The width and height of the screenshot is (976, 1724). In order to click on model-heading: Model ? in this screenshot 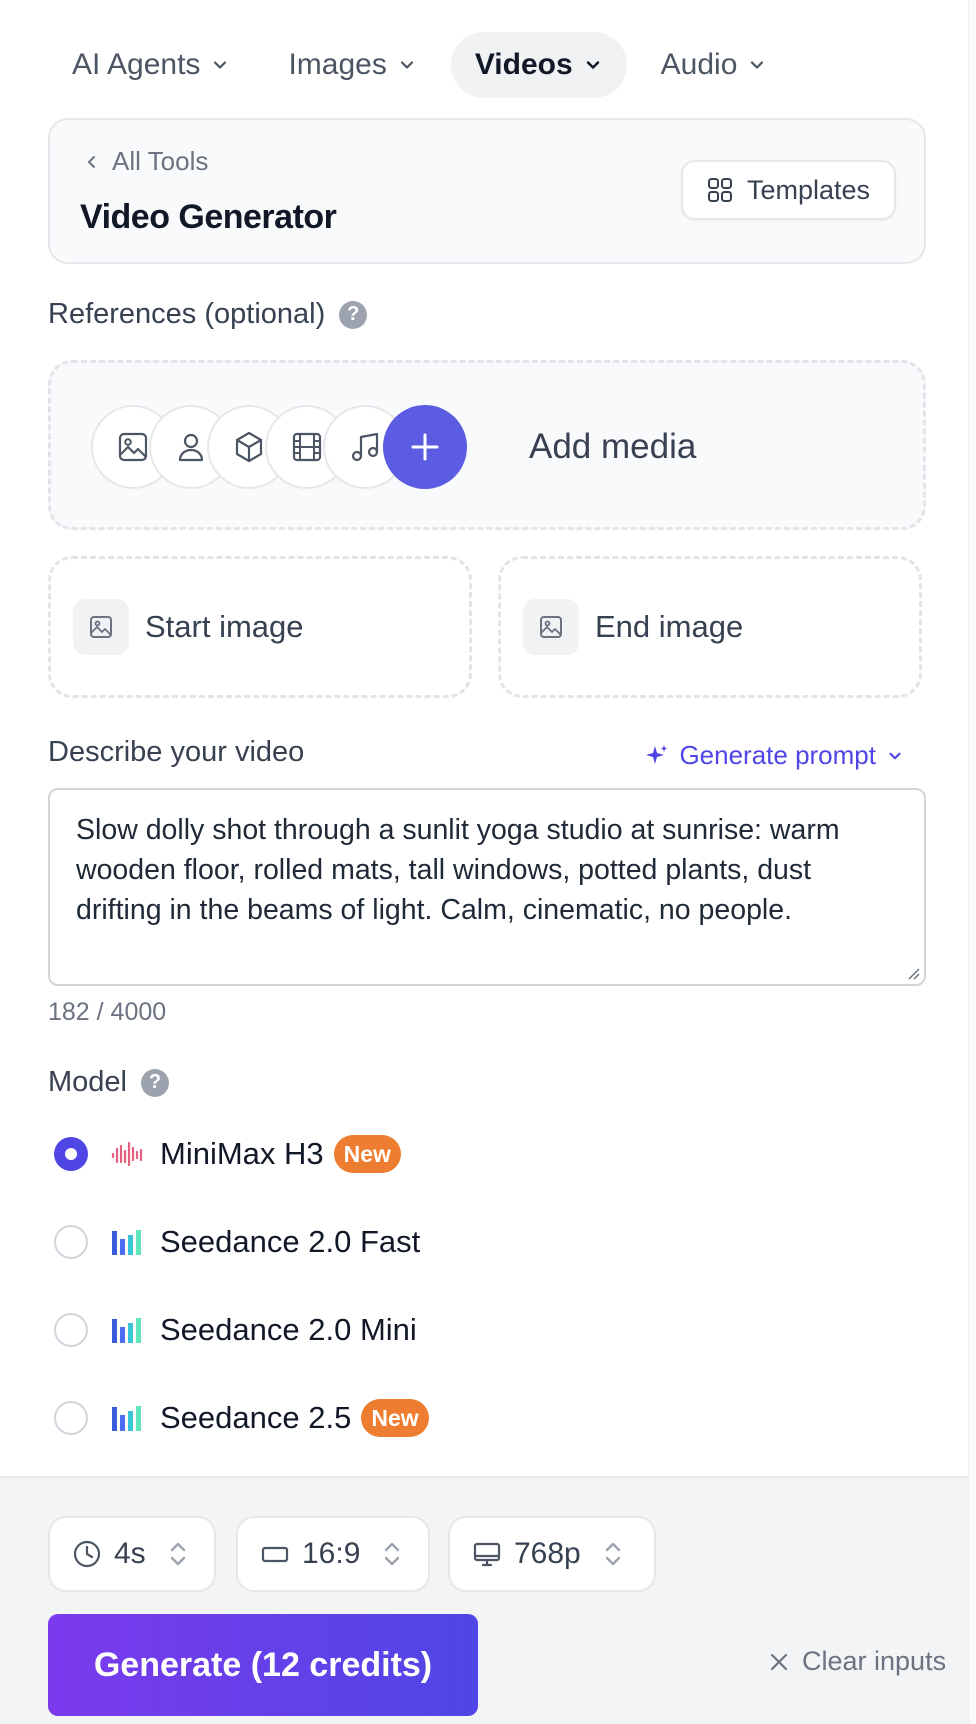, I will do `click(108, 1082)`.